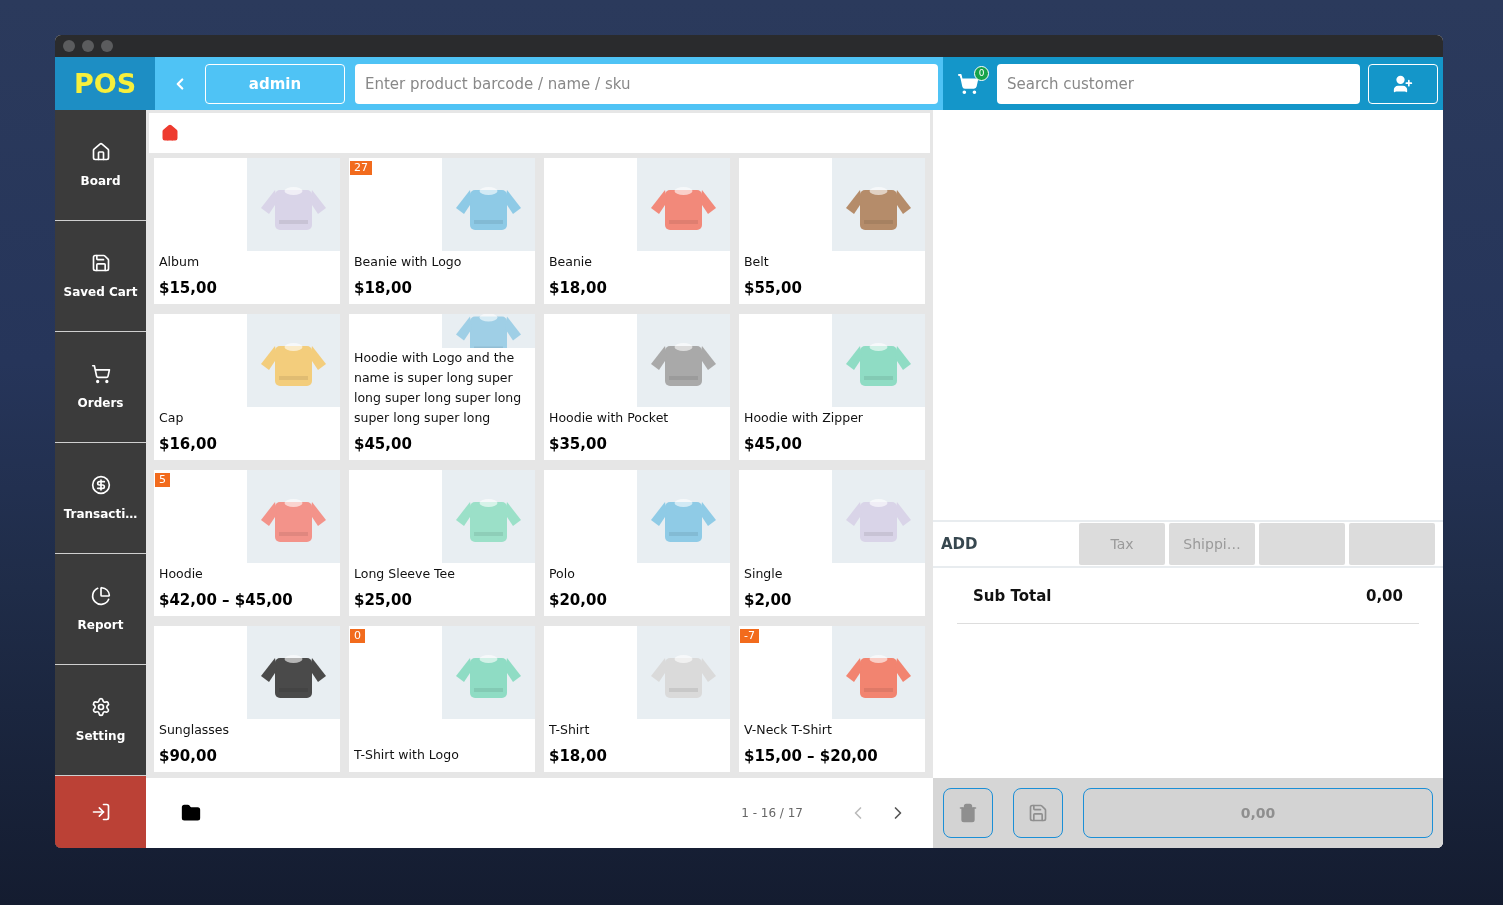 The width and height of the screenshot is (1503, 905). Describe the element at coordinates (191, 813) in the screenshot. I see `folder-icon` at that location.